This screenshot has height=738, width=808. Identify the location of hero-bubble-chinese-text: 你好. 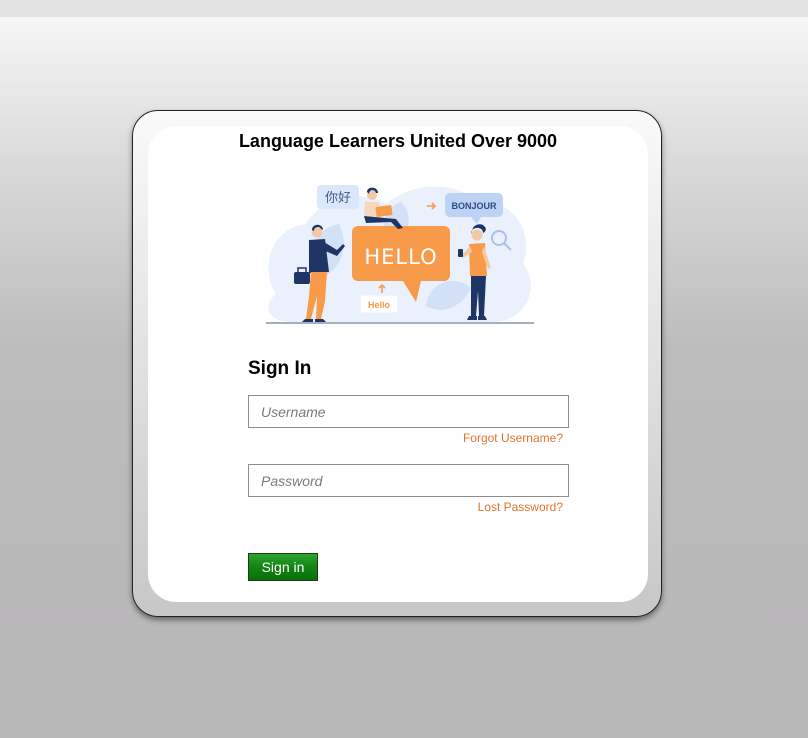
(338, 198).